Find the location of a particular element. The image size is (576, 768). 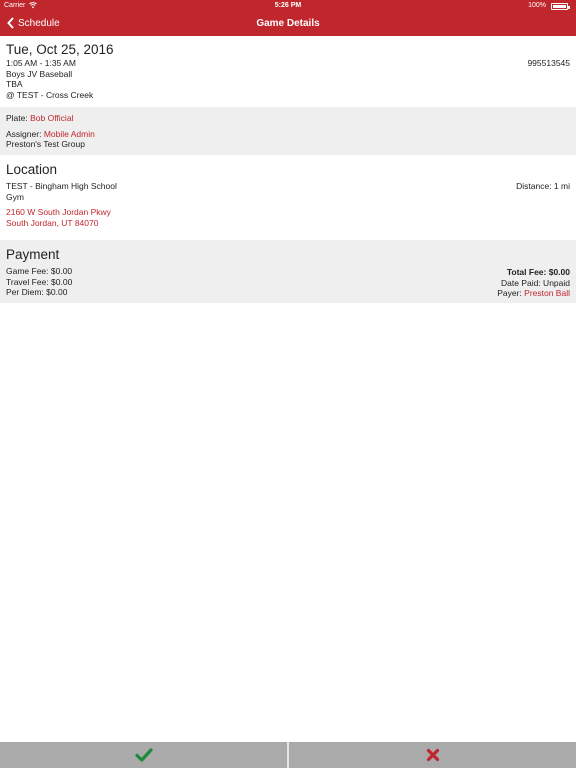

x-icon is located at coordinates (432, 755).